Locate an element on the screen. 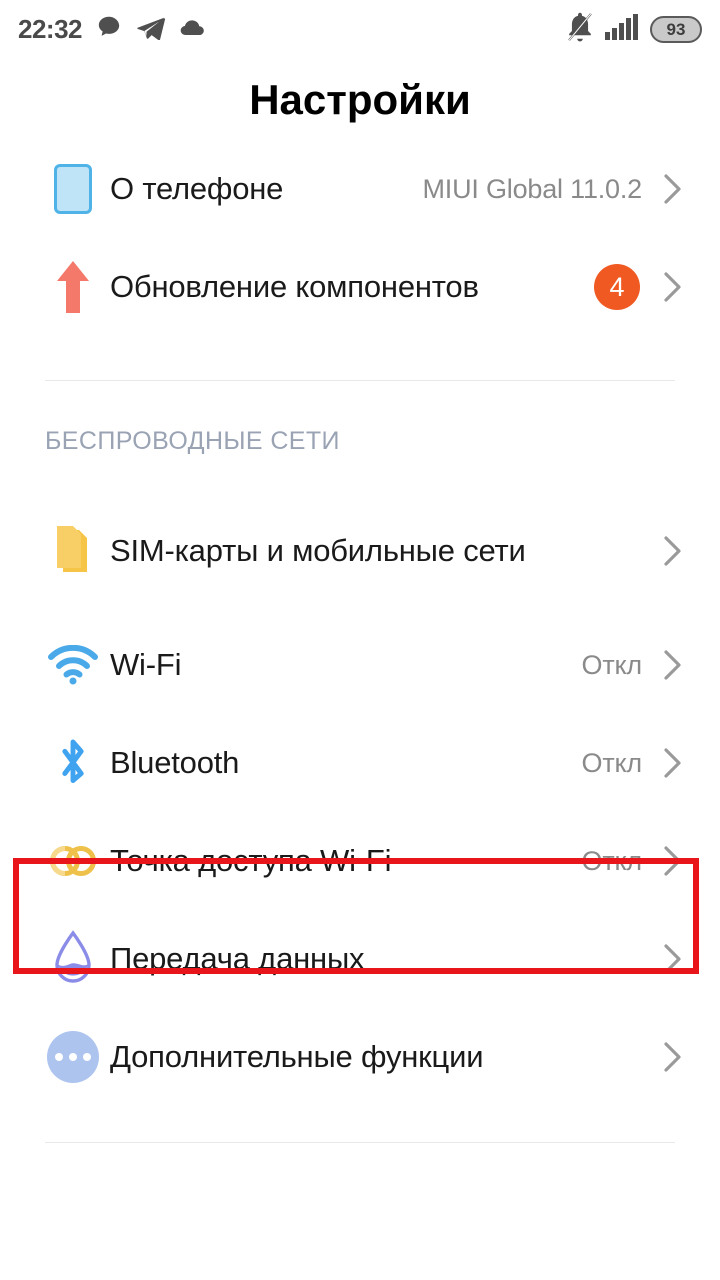  settings-row-component-update: Обновление компонентов 4 is located at coordinates (360, 287).